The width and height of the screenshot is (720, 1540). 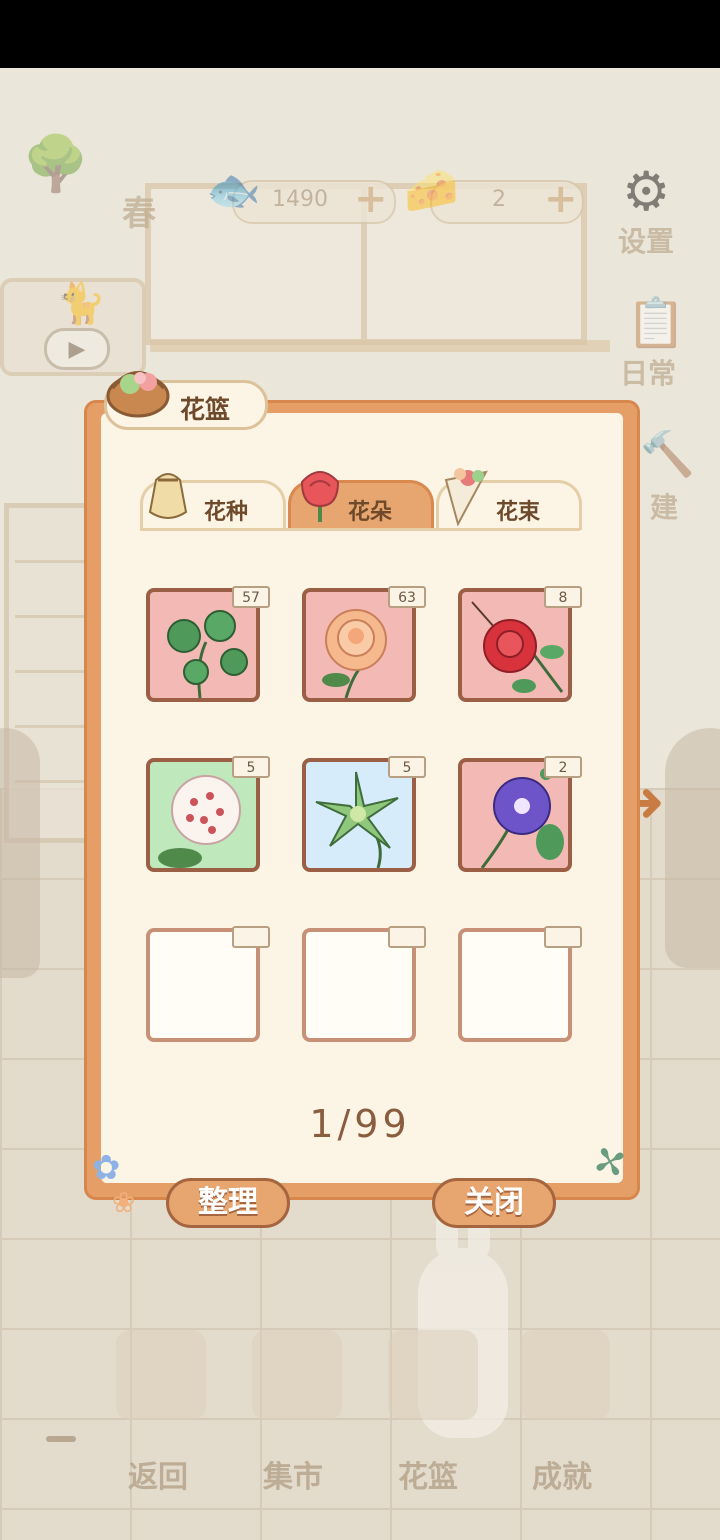 I want to click on slot-count-badge: 8, so click(x=563, y=597).